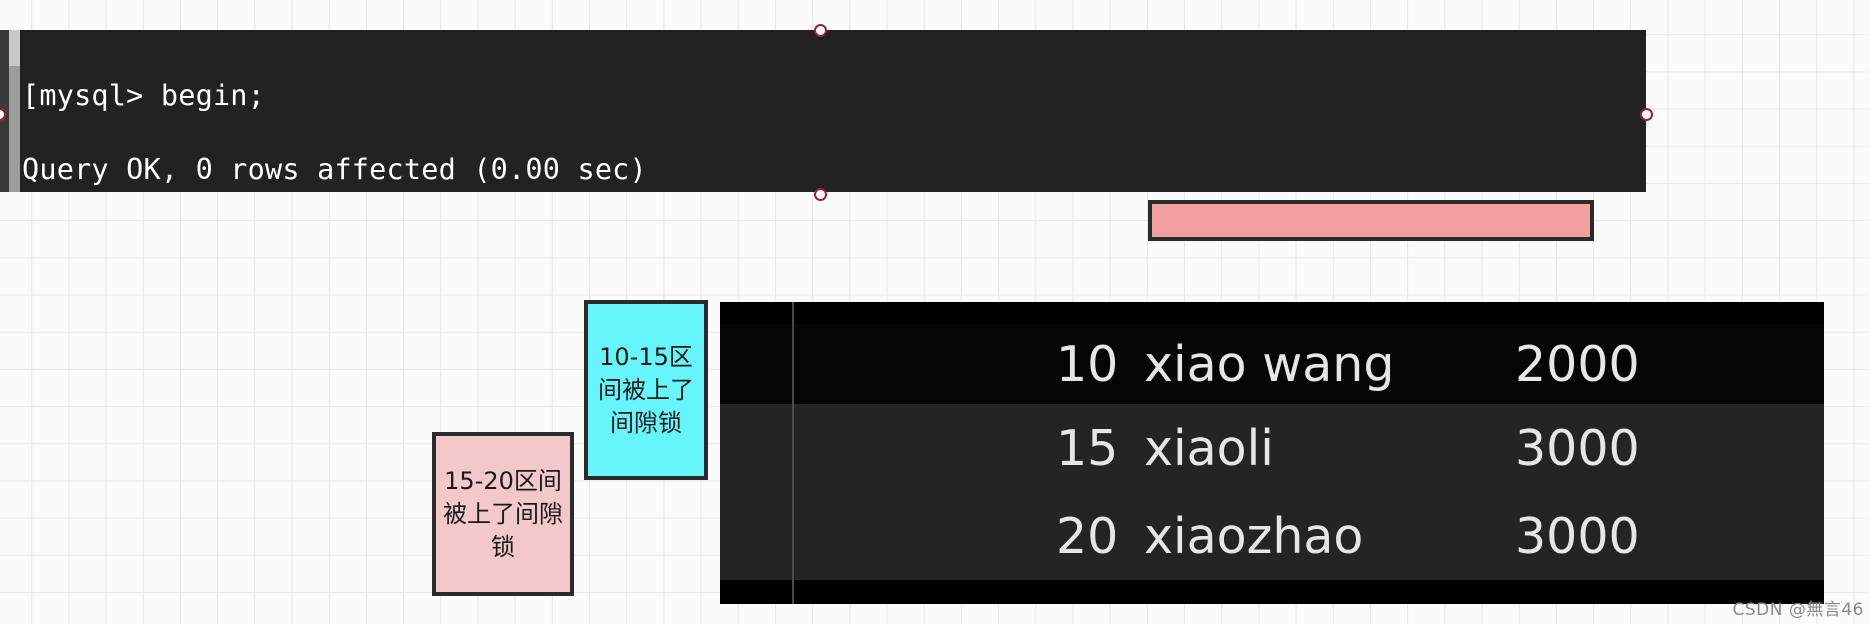  What do you see at coordinates (1646, 114) in the screenshot?
I see `selection-handle-right` at bounding box center [1646, 114].